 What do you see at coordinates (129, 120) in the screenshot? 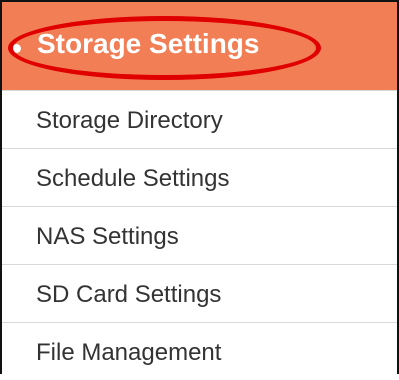
I see `menu-item-label: Storage Directory` at bounding box center [129, 120].